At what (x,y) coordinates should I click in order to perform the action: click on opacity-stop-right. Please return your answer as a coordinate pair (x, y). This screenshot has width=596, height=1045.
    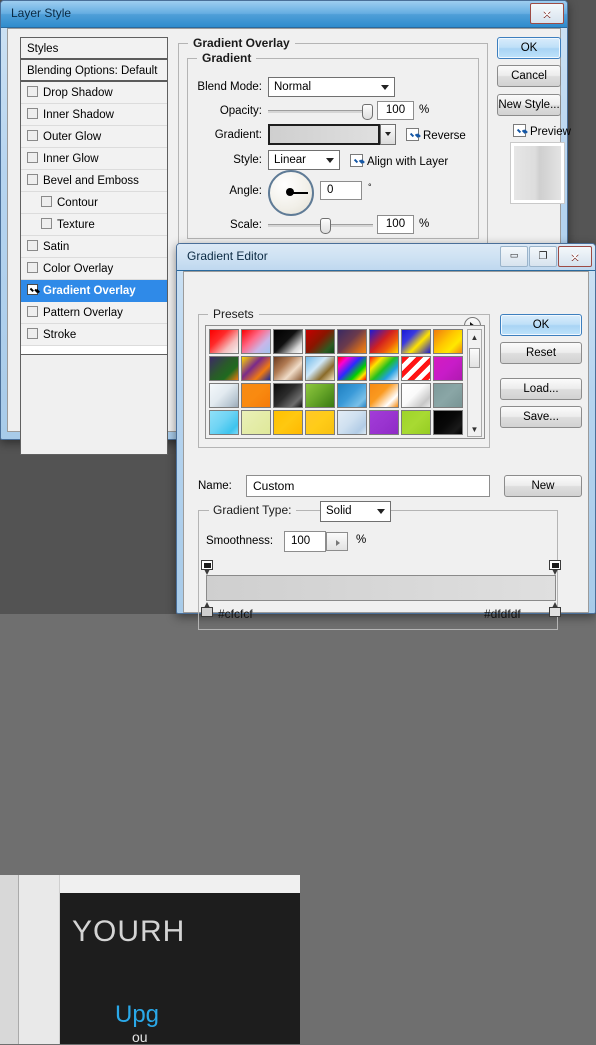
    Looking at the image, I should click on (555, 567).